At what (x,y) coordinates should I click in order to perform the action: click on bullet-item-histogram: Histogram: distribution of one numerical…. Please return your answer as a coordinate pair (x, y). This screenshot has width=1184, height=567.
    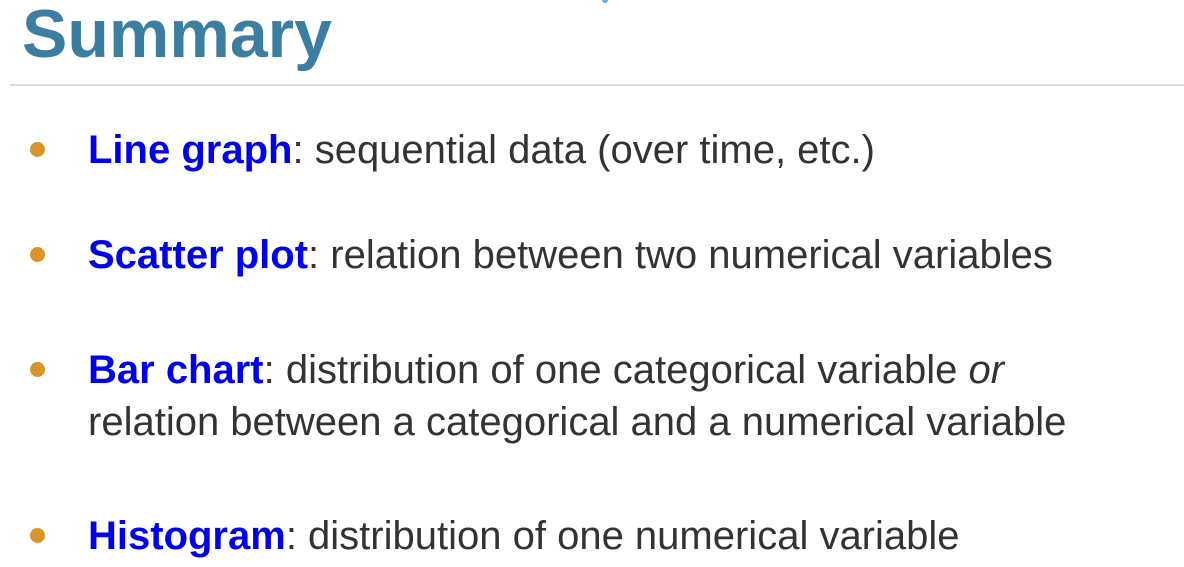
    Looking at the image, I should click on (605, 536).